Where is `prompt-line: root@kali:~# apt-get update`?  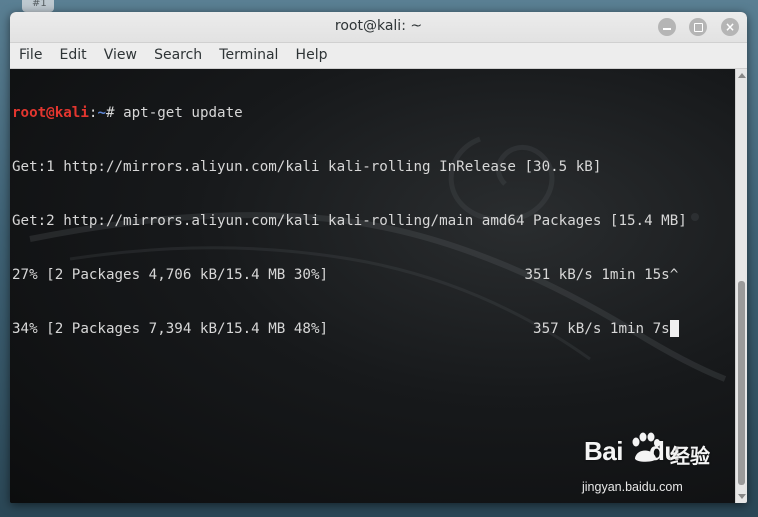
prompt-line: root@kali:~# apt-get update is located at coordinates (349, 113).